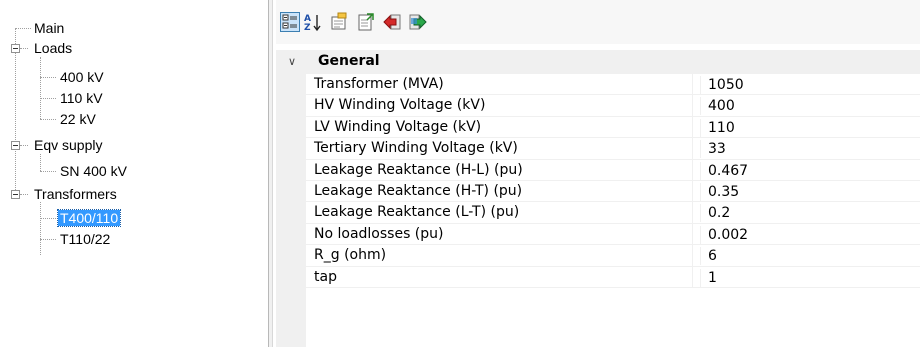 This screenshot has width=920, height=347. I want to click on tree-item-transformers: Transformers, so click(75, 194).